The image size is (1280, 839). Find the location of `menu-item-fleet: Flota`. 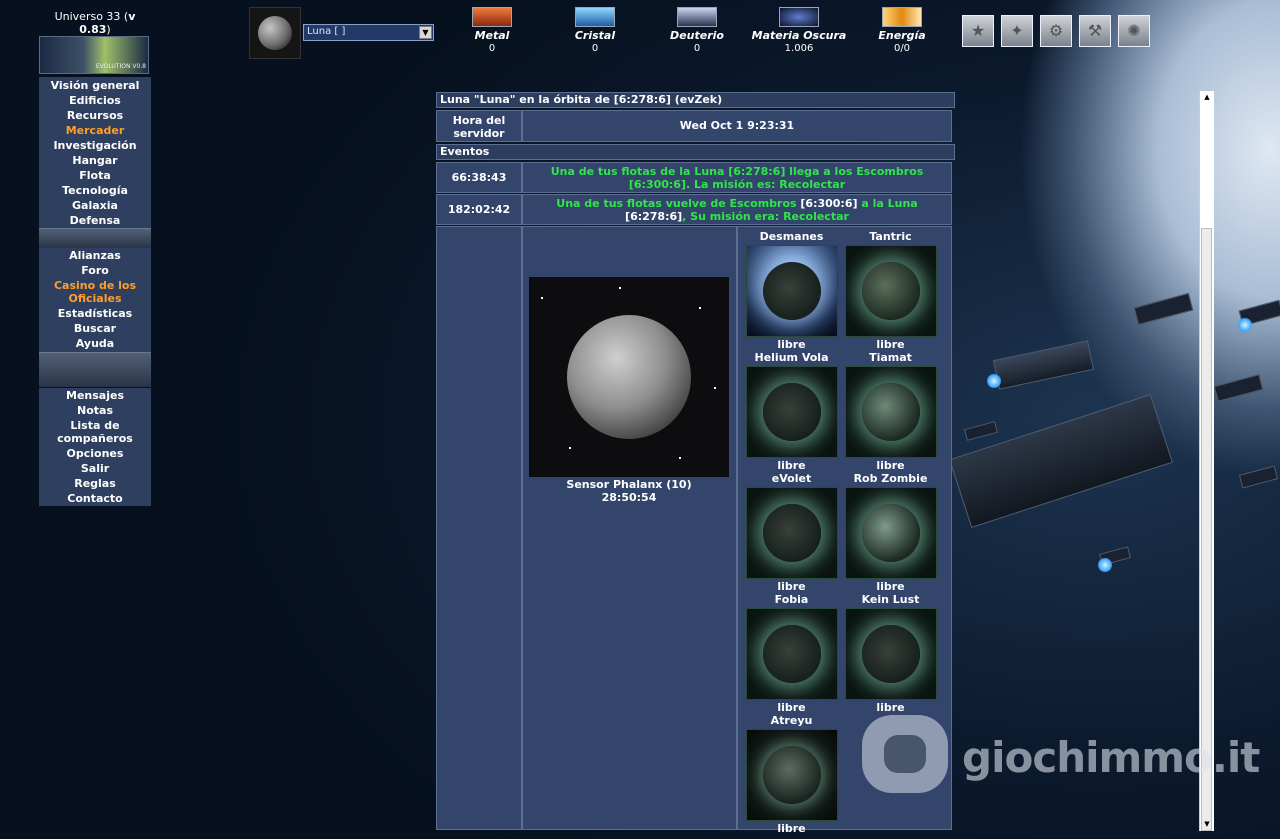

menu-item-fleet: Flota is located at coordinates (95, 175).